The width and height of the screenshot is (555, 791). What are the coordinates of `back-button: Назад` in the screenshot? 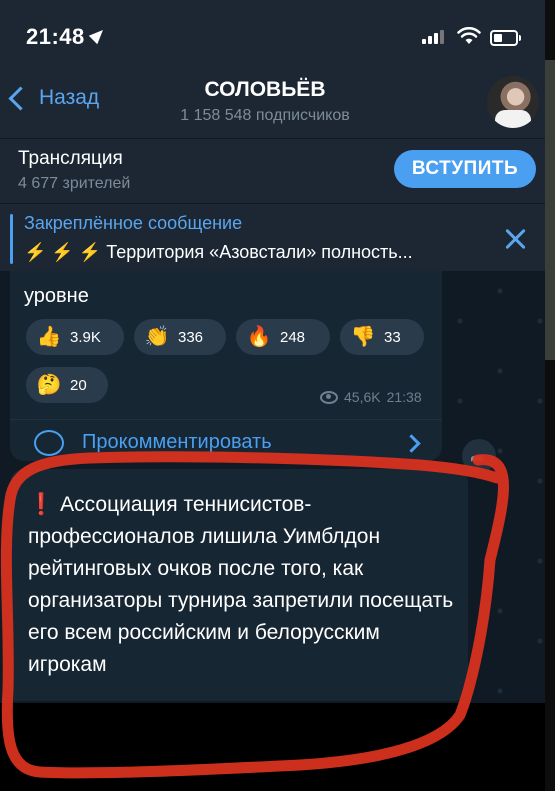 It's located at (53, 98).